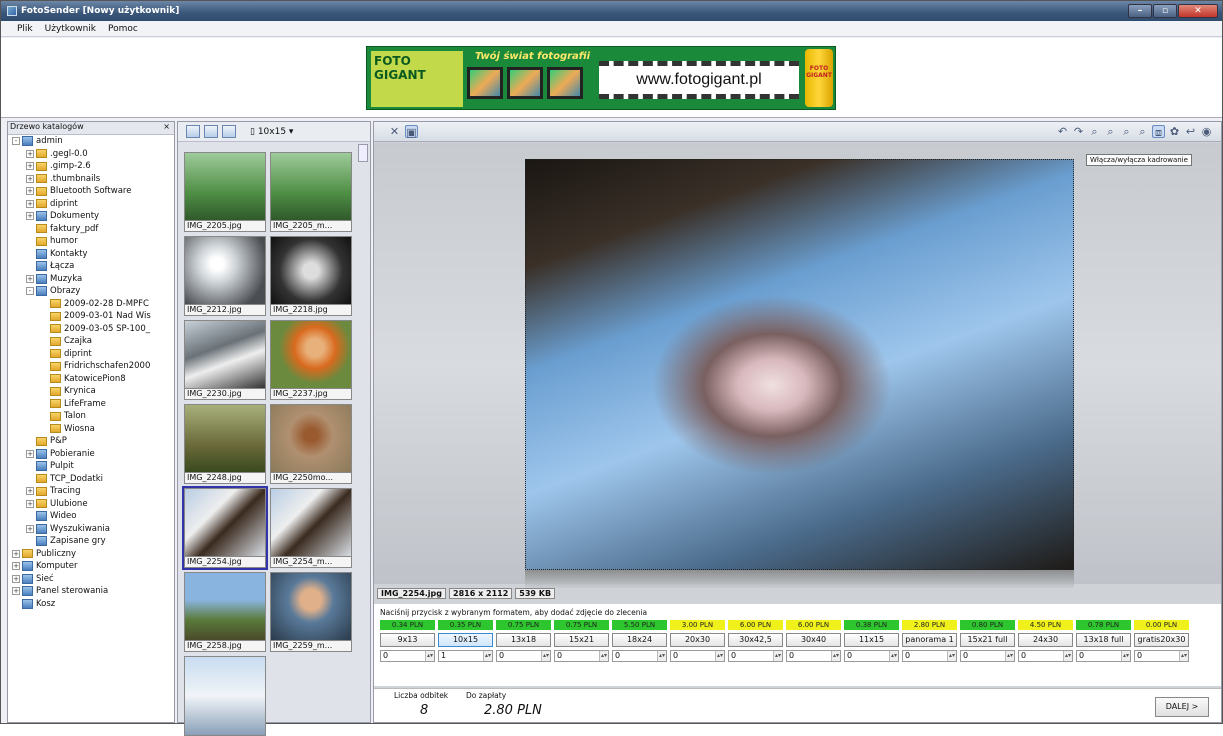 Image resolution: width=1223 pixels, height=736 pixels. What do you see at coordinates (211, 131) in the screenshot?
I see `select-all-icon` at bounding box center [211, 131].